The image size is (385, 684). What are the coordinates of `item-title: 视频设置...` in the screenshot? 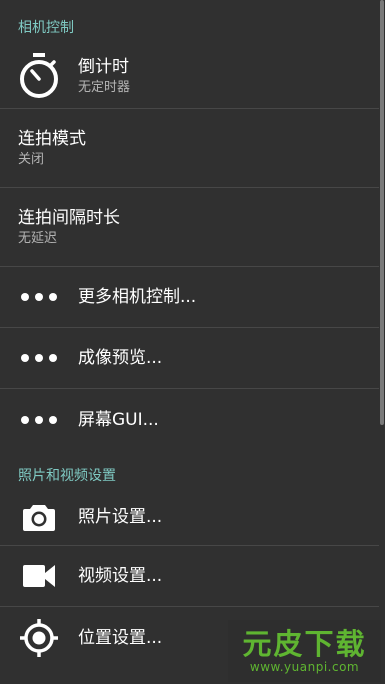 It's located at (120, 576).